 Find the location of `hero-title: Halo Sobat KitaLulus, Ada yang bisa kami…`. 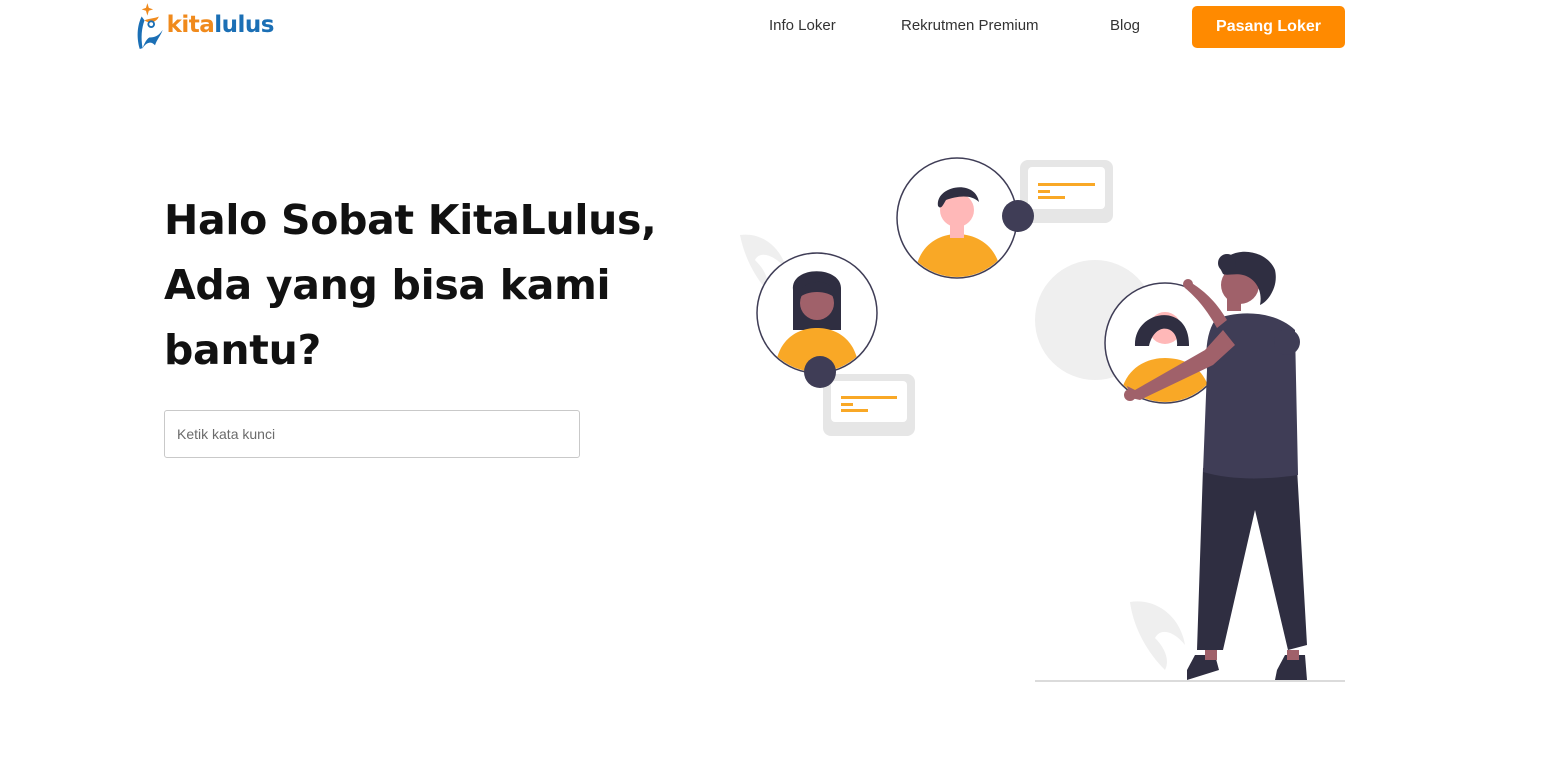

hero-title: Halo Sobat KitaLulus, Ada yang bisa kami… is located at coordinates (424, 285).